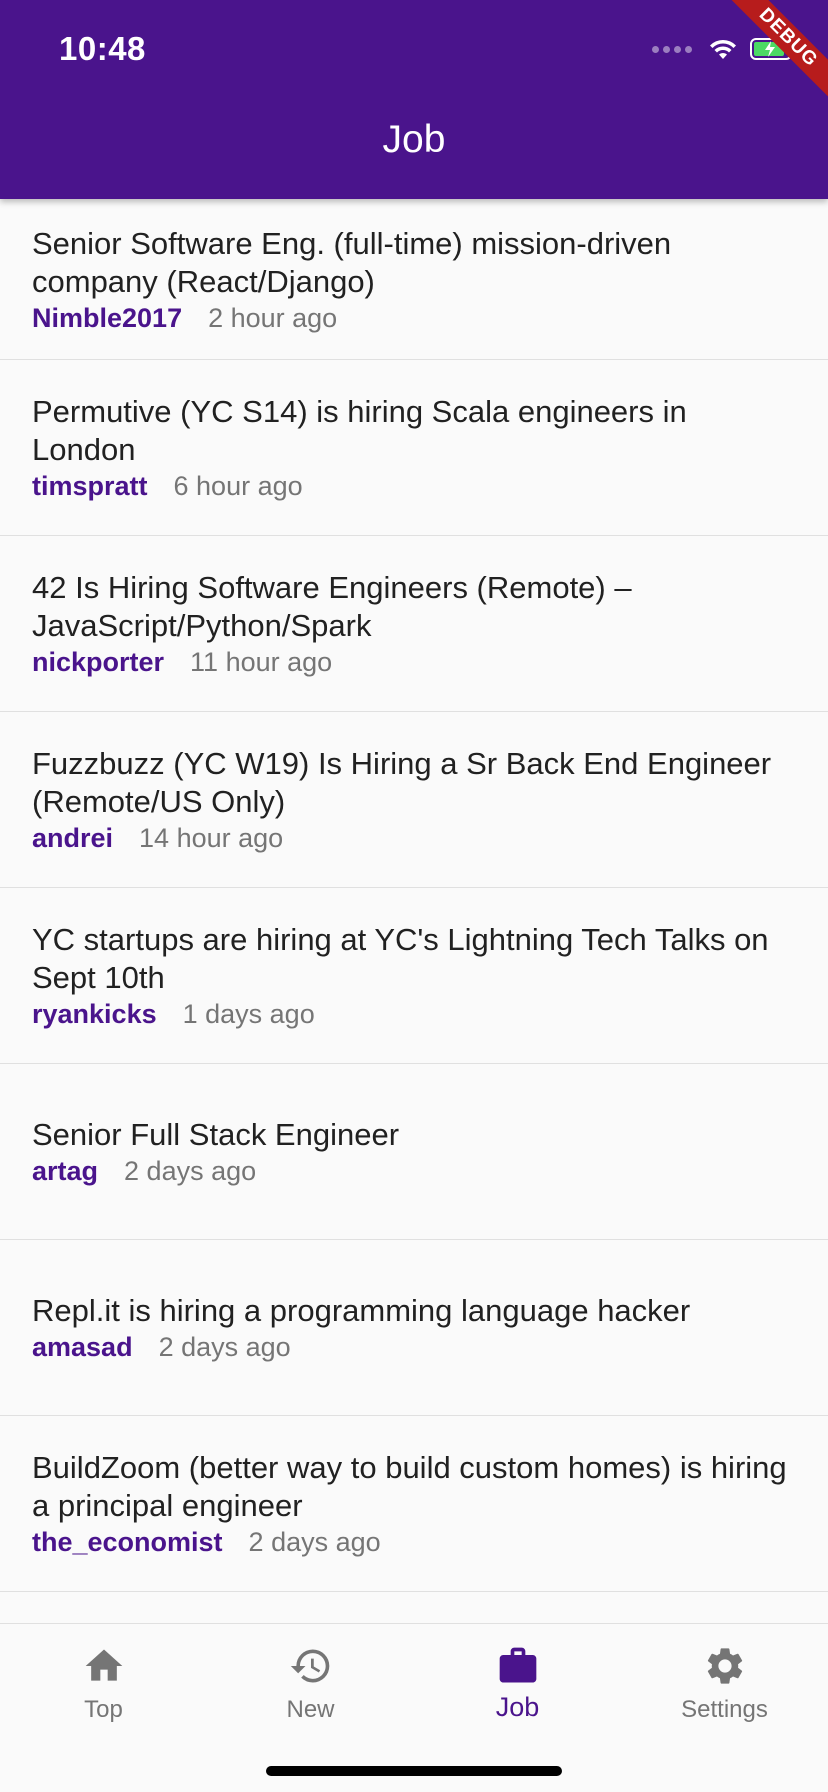  Describe the element at coordinates (103, 1709) in the screenshot. I see `tab-label: Top` at that location.